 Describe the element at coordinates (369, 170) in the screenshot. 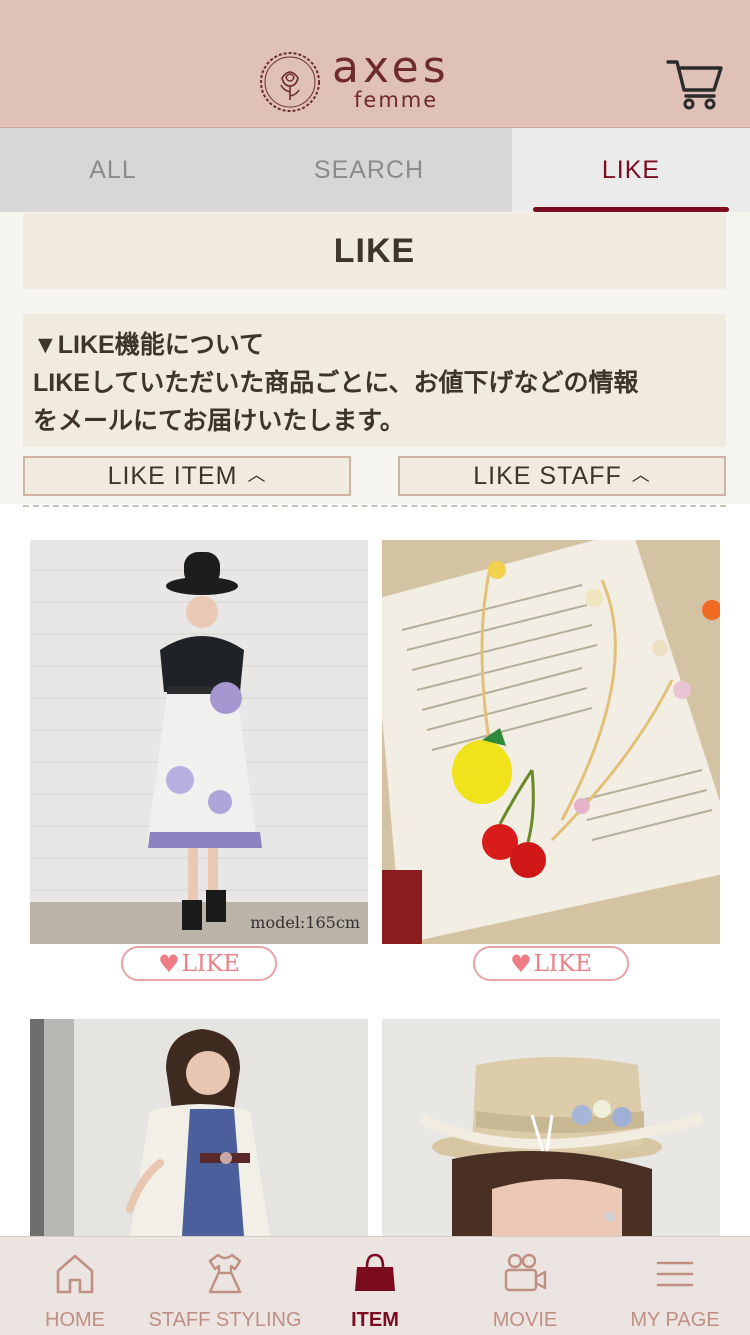

I see `tab-search: SEARCH` at that location.